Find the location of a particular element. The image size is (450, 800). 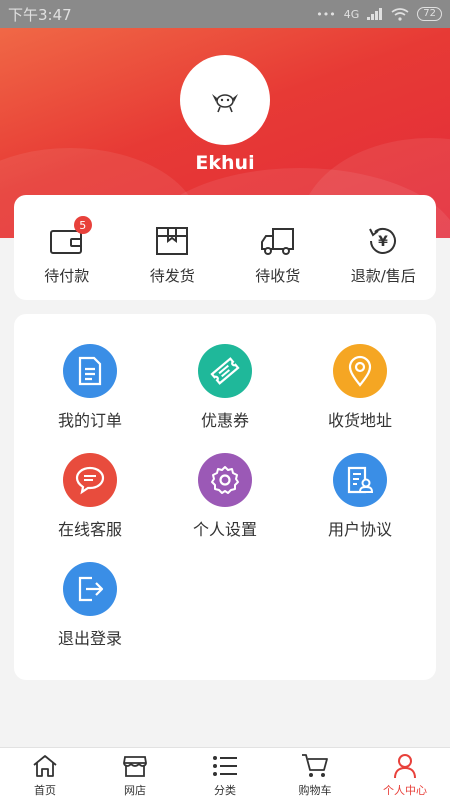

order-refund-aftersale: ¥ 退款/售后 is located at coordinates (384, 247).